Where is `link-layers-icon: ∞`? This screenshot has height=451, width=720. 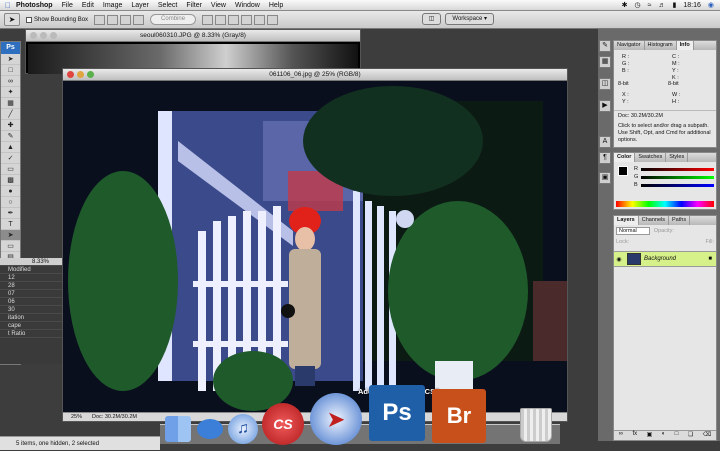
link-layers-icon: ∞ is located at coordinates (621, 435).